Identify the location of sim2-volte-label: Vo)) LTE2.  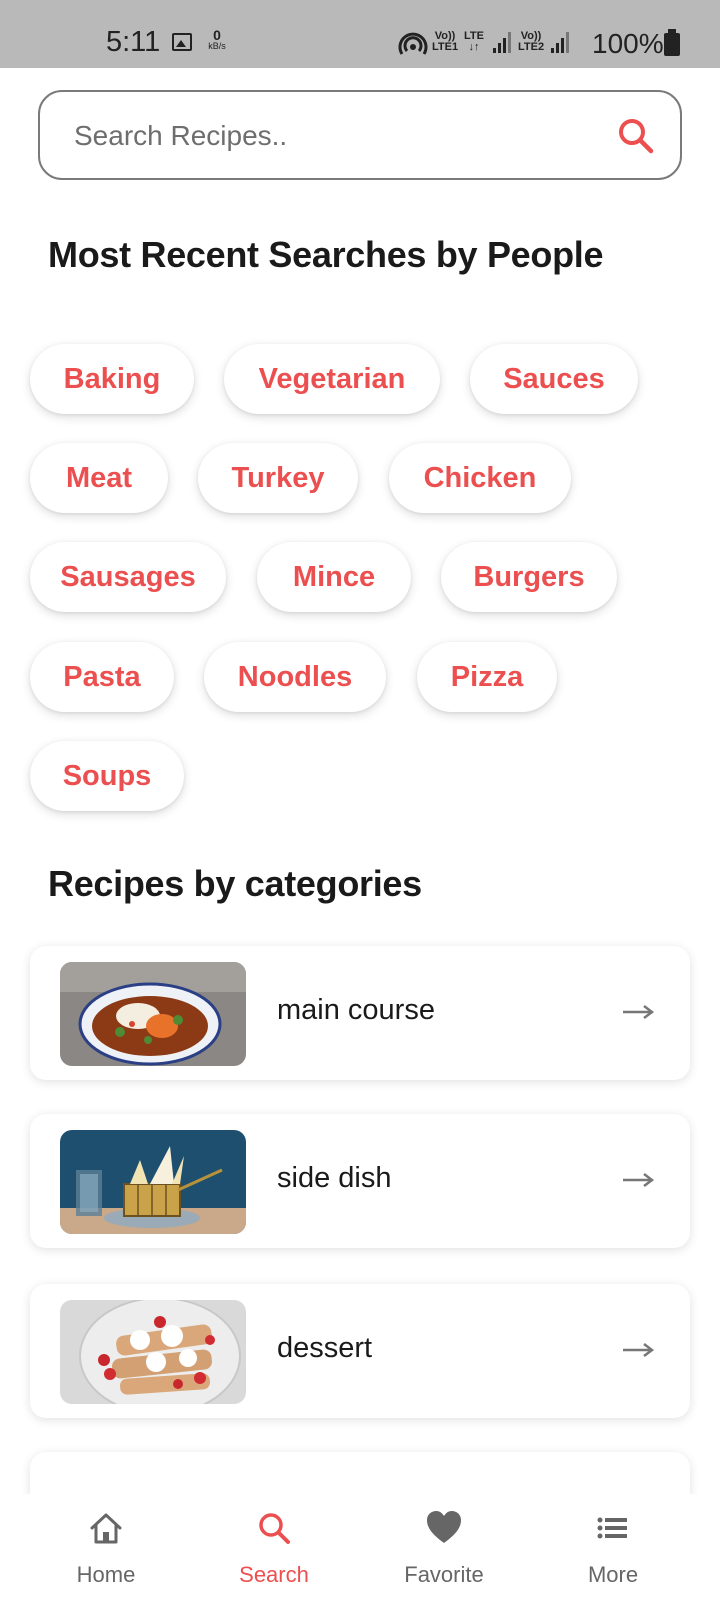
(531, 42).